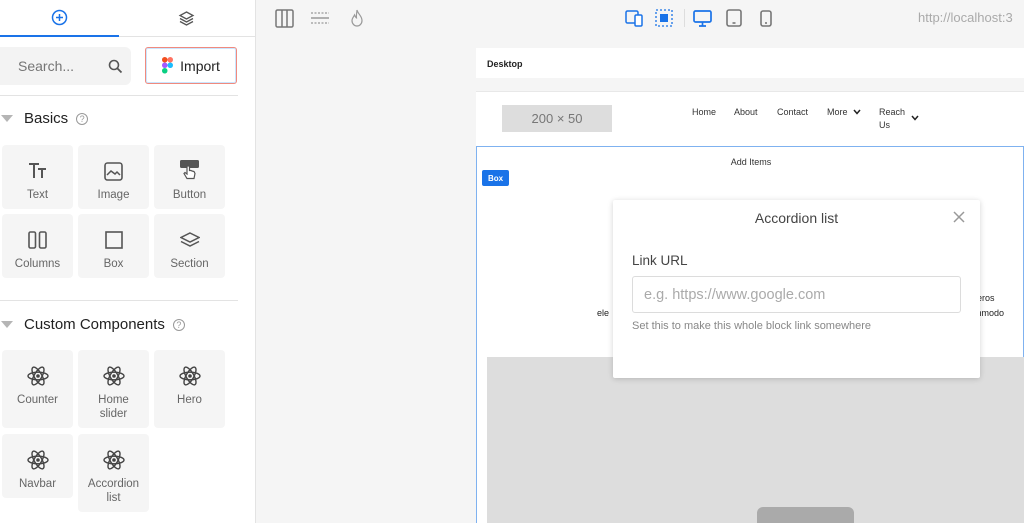  What do you see at coordinates (113, 195) in the screenshot?
I see `block-label: Image` at bounding box center [113, 195].